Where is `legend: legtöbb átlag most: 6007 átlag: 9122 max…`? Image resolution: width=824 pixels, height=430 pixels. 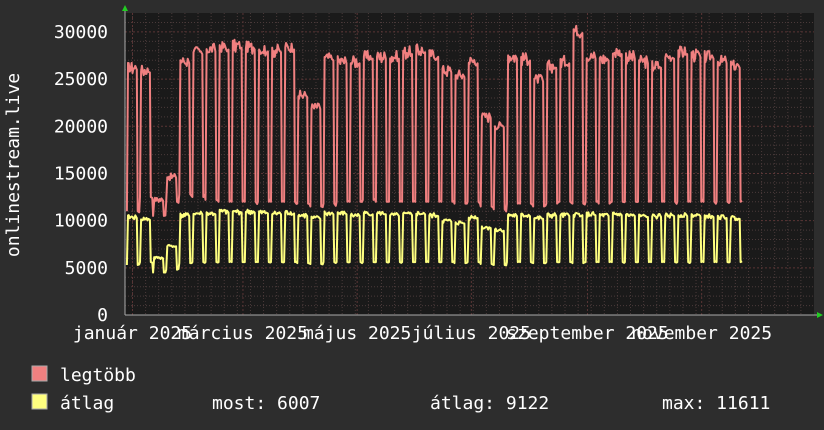
legend: legtöbb átlag most: 6007 átlag: 9122 max… is located at coordinates (400, 389).